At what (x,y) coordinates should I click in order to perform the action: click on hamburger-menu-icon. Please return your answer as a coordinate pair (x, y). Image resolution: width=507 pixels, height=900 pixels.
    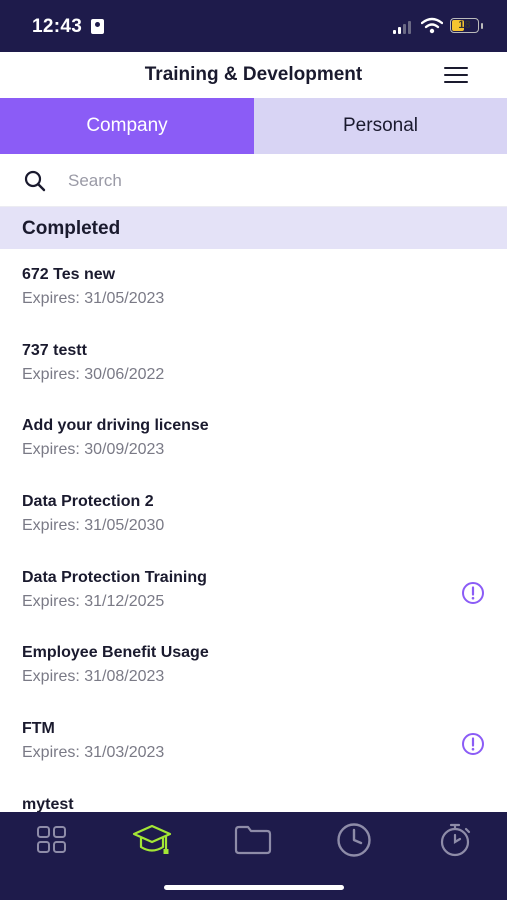
    Looking at the image, I should click on (457, 76).